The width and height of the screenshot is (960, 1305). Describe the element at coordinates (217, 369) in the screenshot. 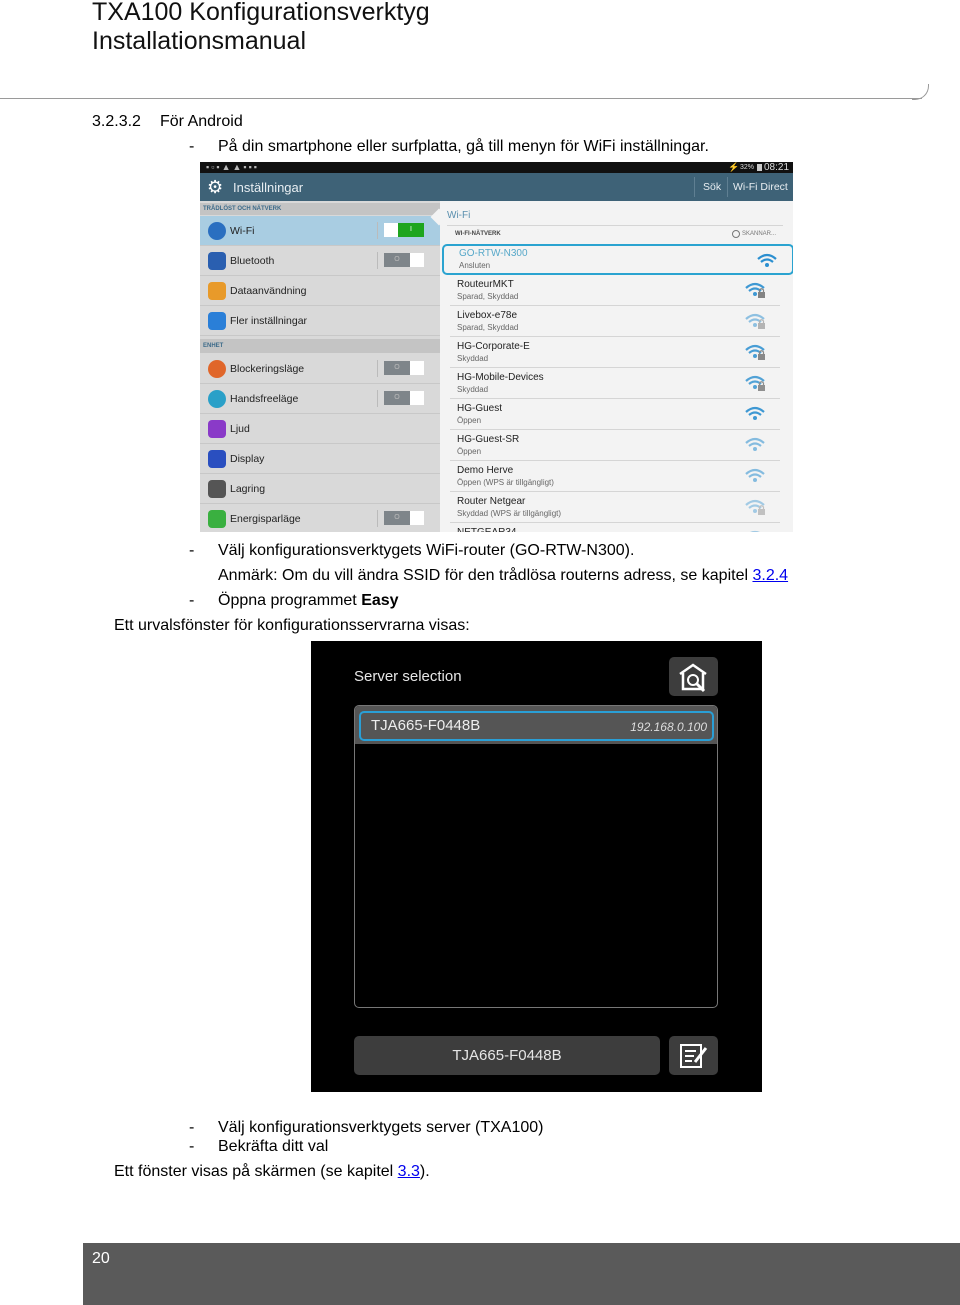

I see `block-icon` at that location.